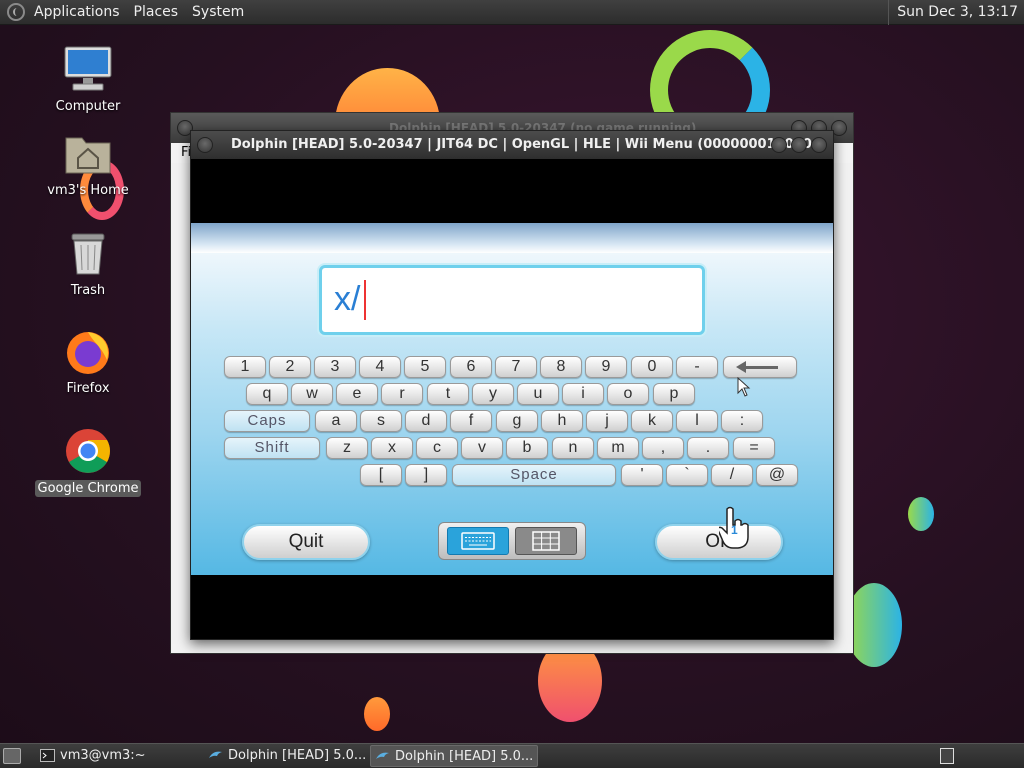  I want to click on wii-hand-cursor: 1, so click(735, 527).